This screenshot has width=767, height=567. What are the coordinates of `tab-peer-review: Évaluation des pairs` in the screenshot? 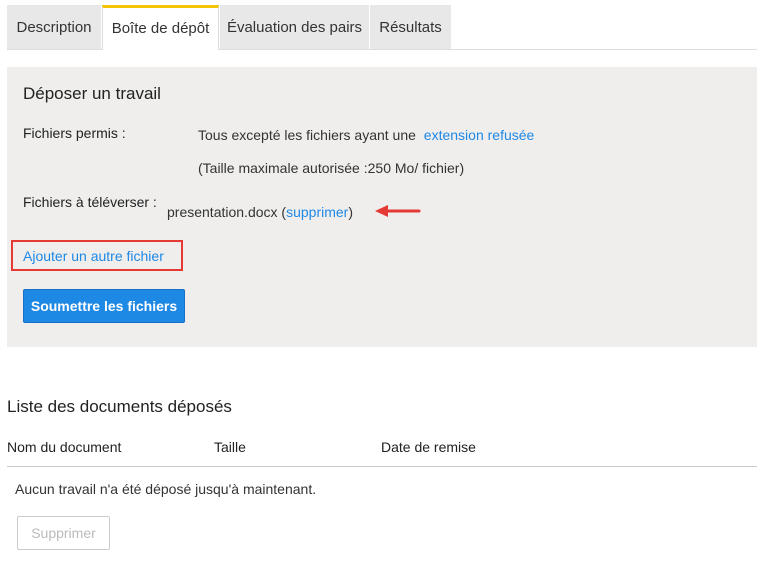 It's located at (294, 27).